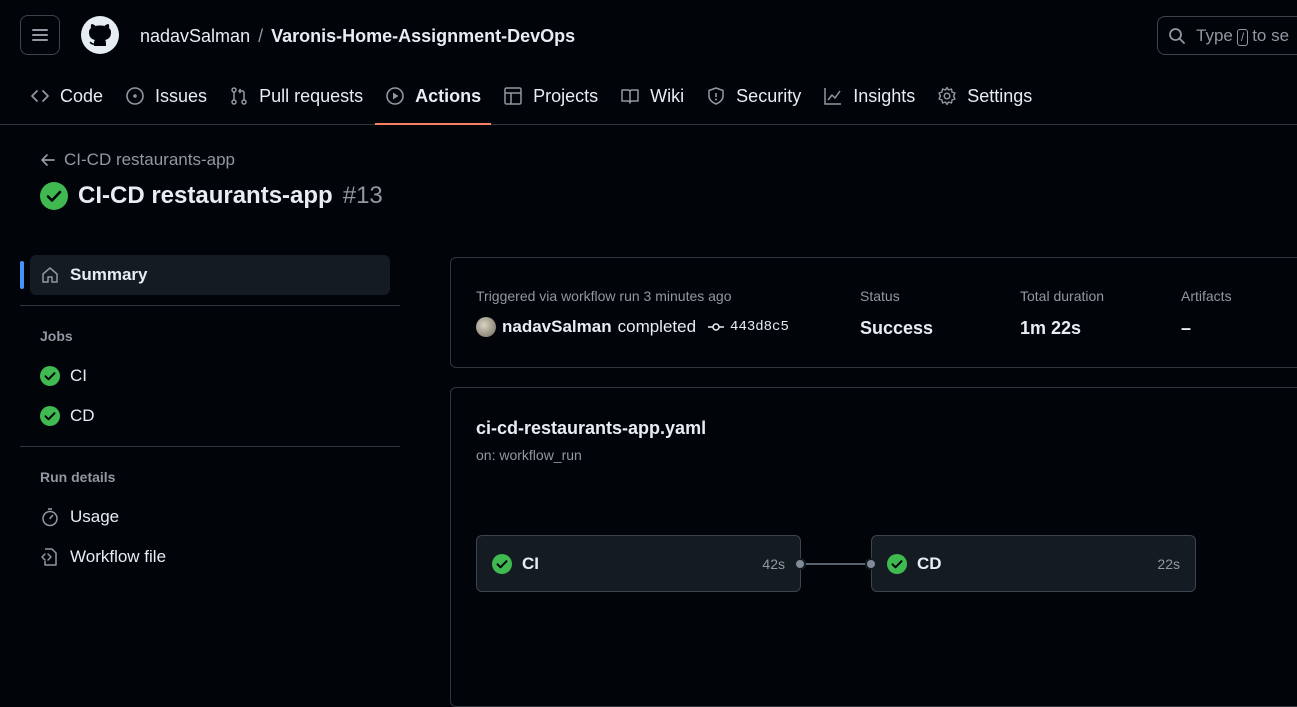 The width and height of the screenshot is (1297, 707). I want to click on search-input: Type / to se, so click(1227, 35).